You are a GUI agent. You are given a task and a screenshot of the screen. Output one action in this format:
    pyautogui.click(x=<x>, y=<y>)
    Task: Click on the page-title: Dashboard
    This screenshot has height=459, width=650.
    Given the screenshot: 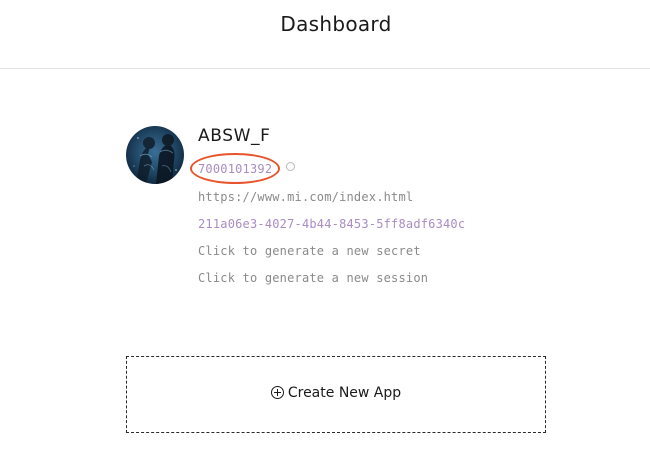 What is the action you would take?
    pyautogui.click(x=336, y=24)
    